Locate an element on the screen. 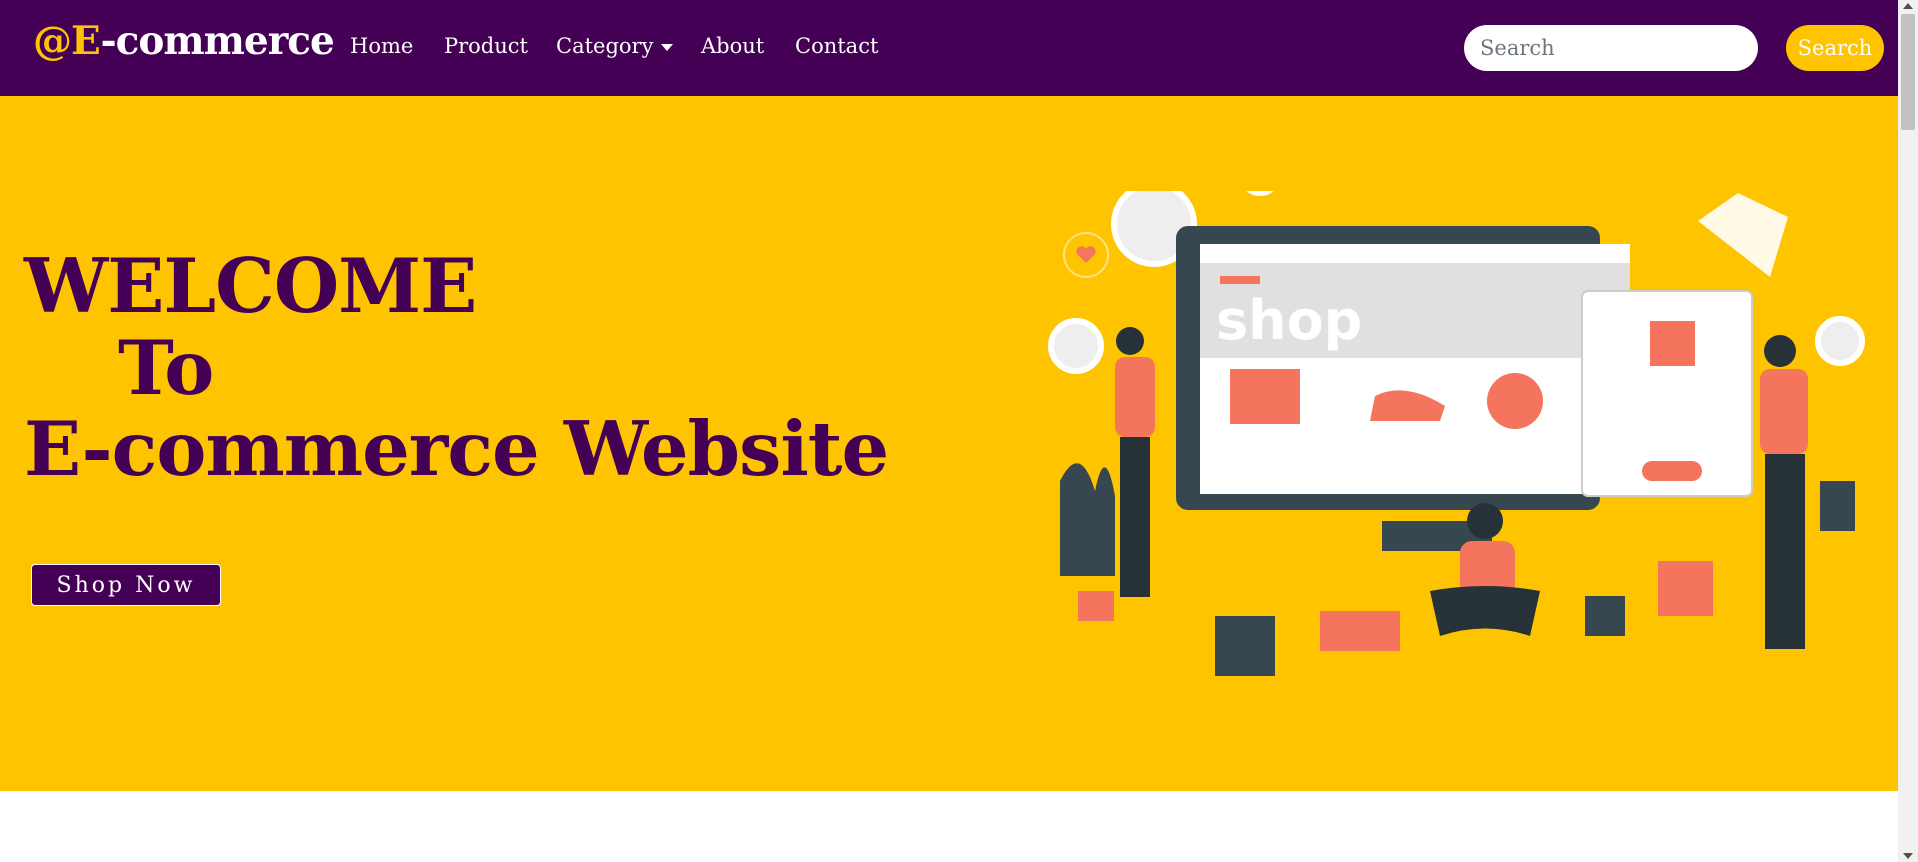 This screenshot has height=862, width=1918. cart-icon is located at coordinates (1672, 343).